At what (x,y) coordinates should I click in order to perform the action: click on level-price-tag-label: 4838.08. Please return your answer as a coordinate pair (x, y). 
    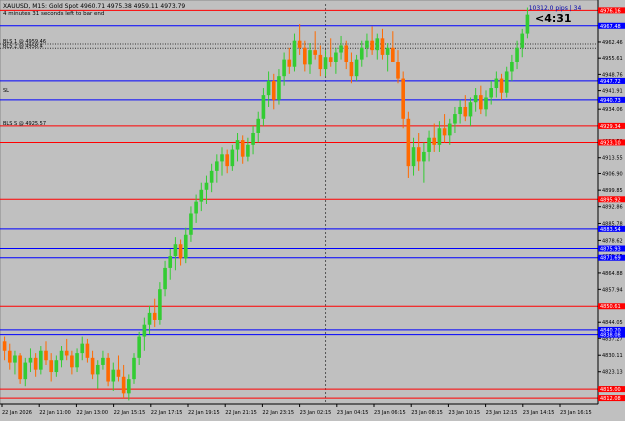
    Looking at the image, I should click on (610, 336).